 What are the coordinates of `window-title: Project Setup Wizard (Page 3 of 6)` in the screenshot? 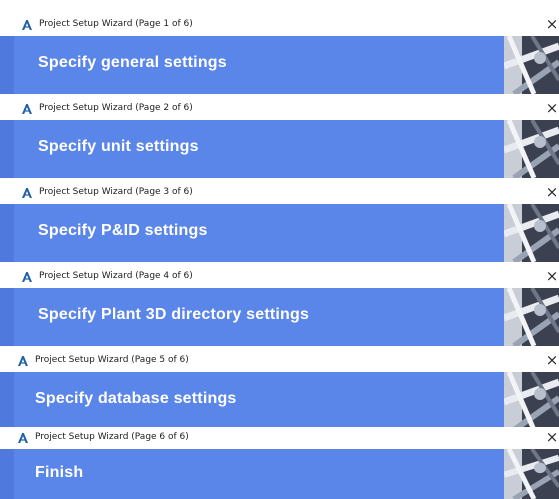 It's located at (116, 192).